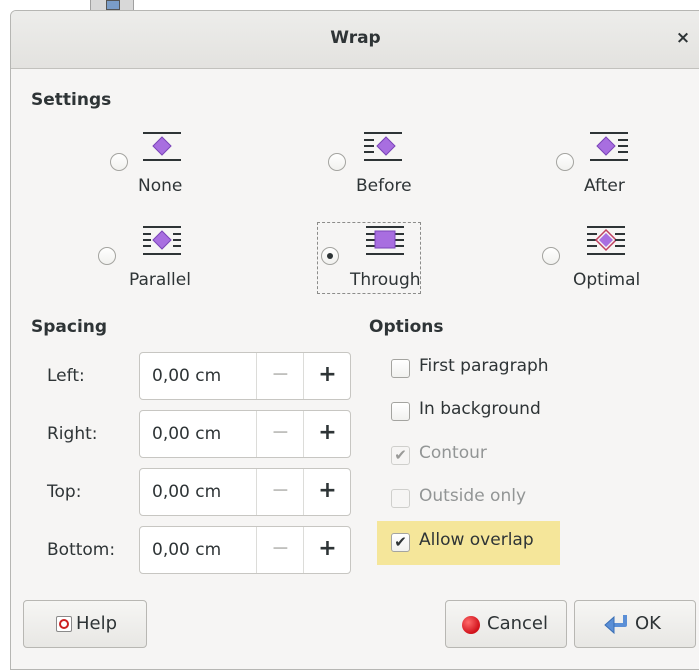 The image size is (699, 670). I want to click on wrap-option-optimal: Optimal, so click(607, 260).